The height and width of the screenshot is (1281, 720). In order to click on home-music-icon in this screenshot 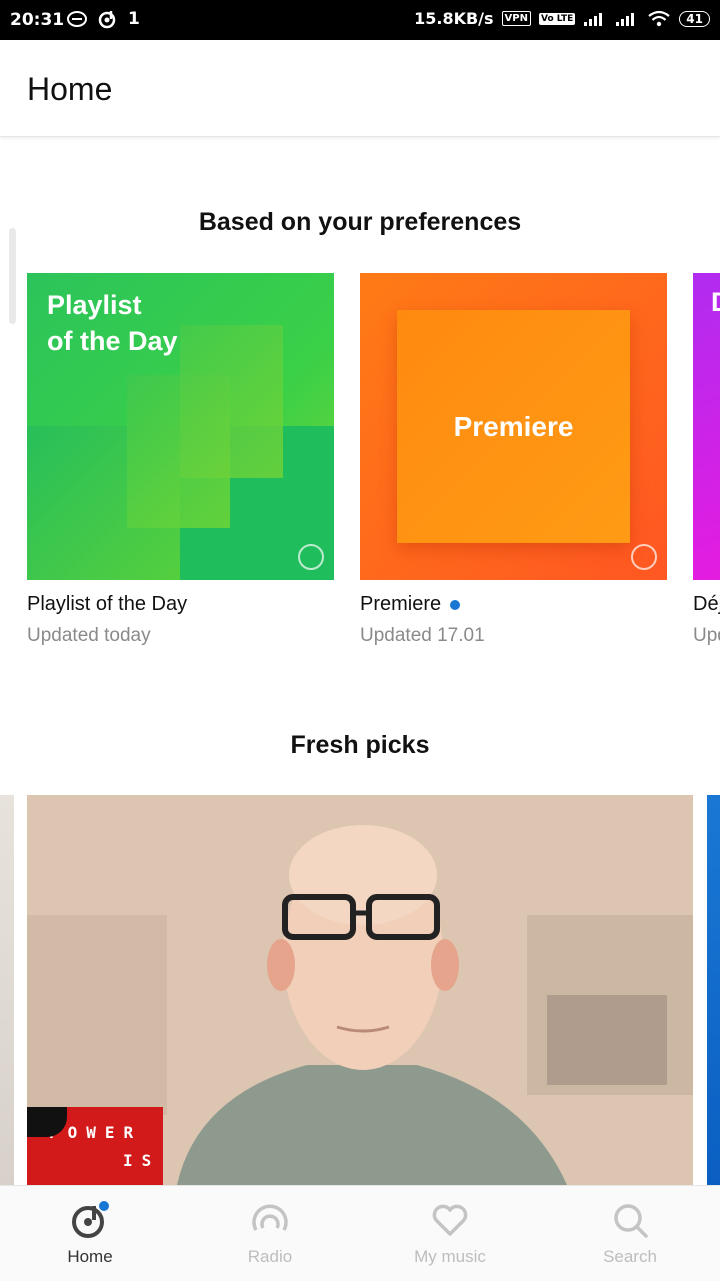, I will do `click(90, 1219)`.